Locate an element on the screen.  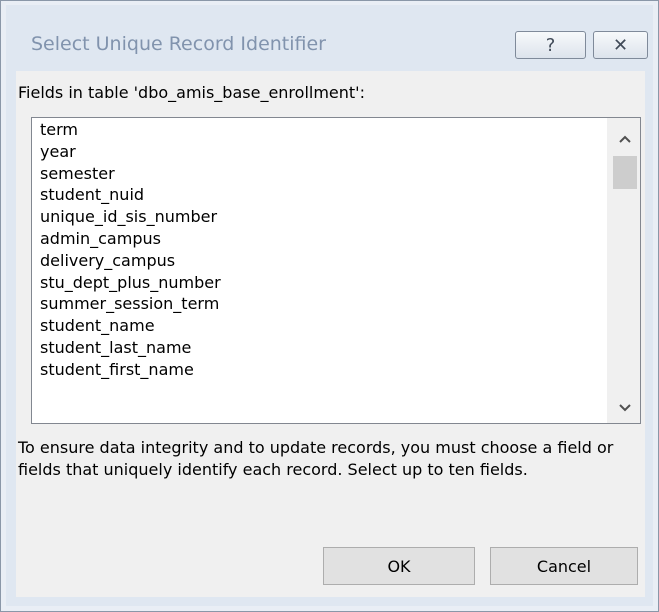
field-list-item: student_nuid is located at coordinates (319, 195).